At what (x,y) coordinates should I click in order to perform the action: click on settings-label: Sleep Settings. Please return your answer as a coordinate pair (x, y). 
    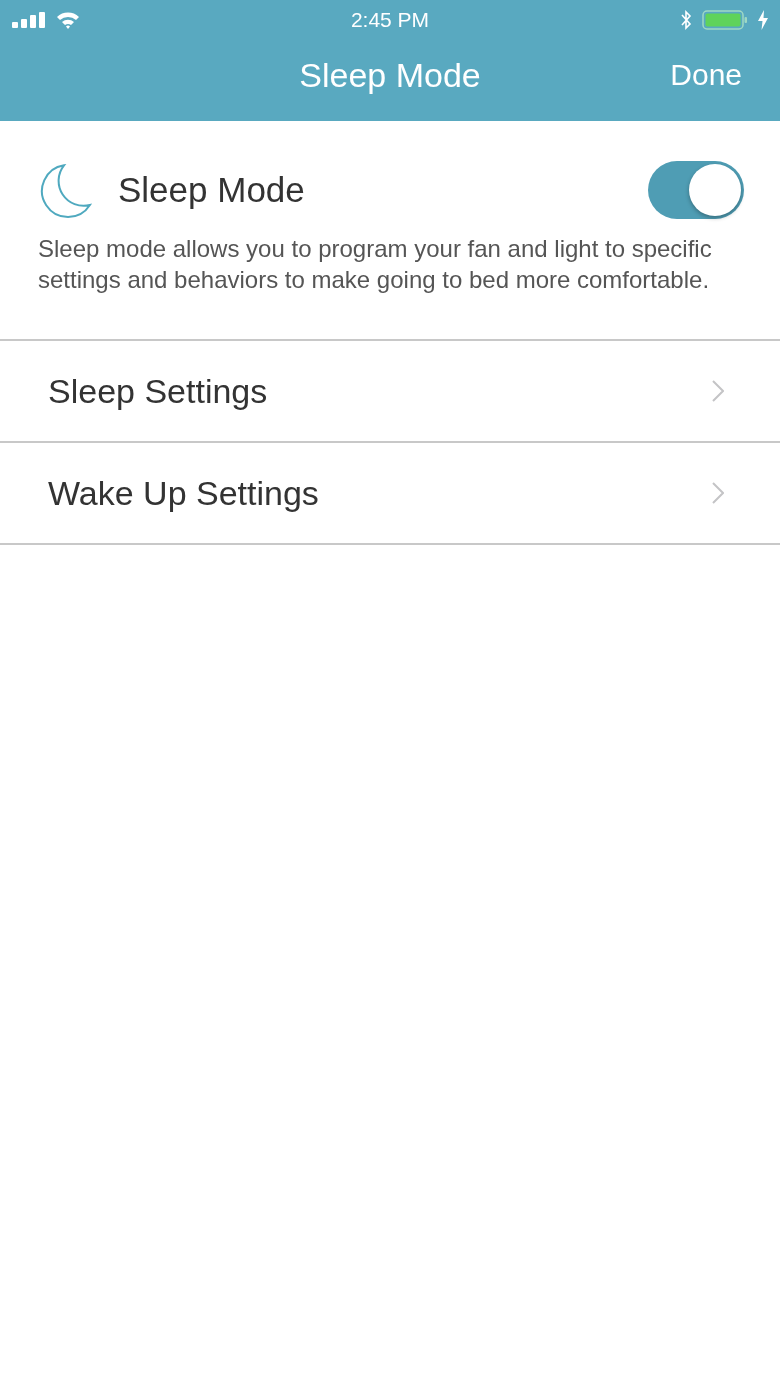
    Looking at the image, I should click on (158, 391).